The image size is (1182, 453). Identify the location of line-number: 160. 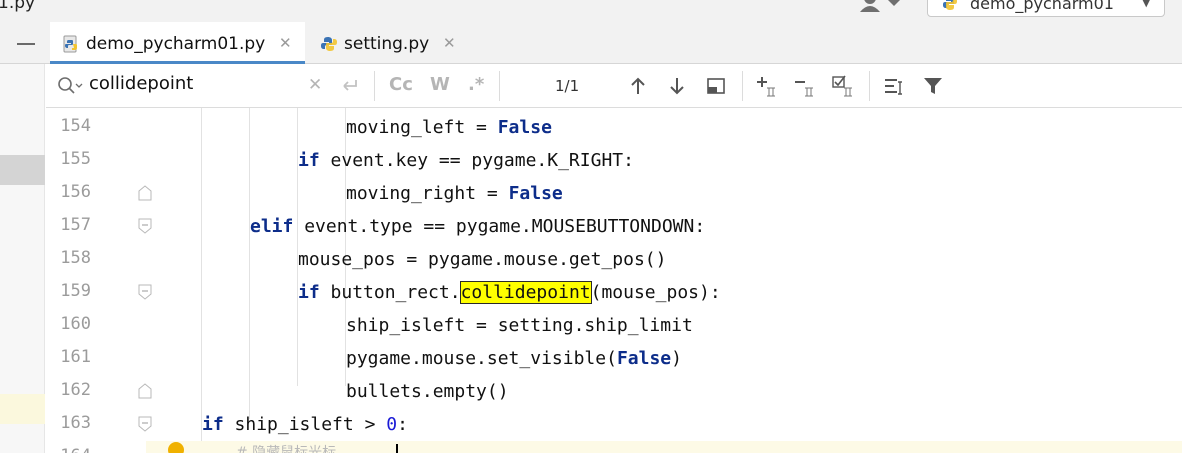
(75, 324).